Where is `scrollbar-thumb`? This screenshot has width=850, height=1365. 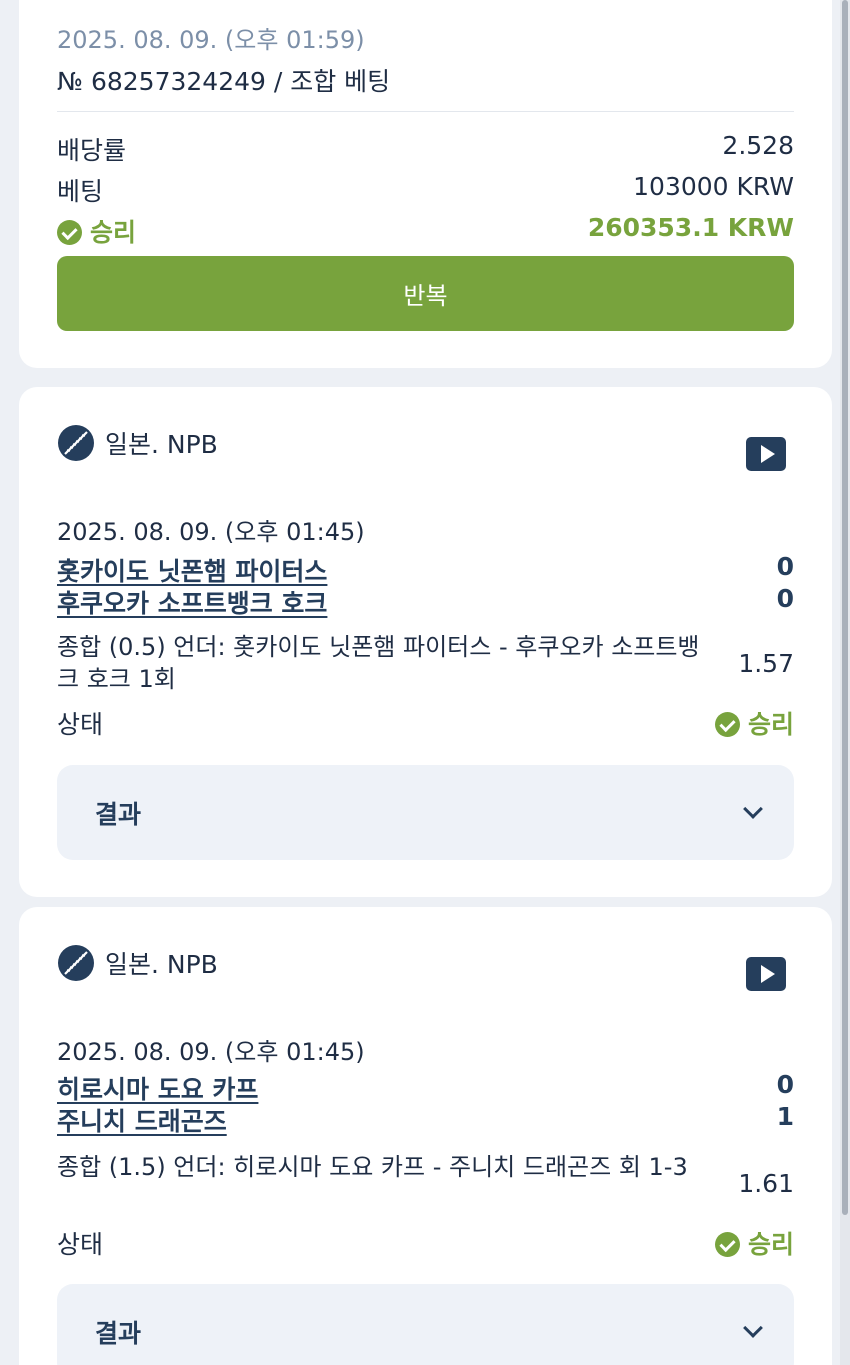 scrollbar-thumb is located at coordinates (845, 607).